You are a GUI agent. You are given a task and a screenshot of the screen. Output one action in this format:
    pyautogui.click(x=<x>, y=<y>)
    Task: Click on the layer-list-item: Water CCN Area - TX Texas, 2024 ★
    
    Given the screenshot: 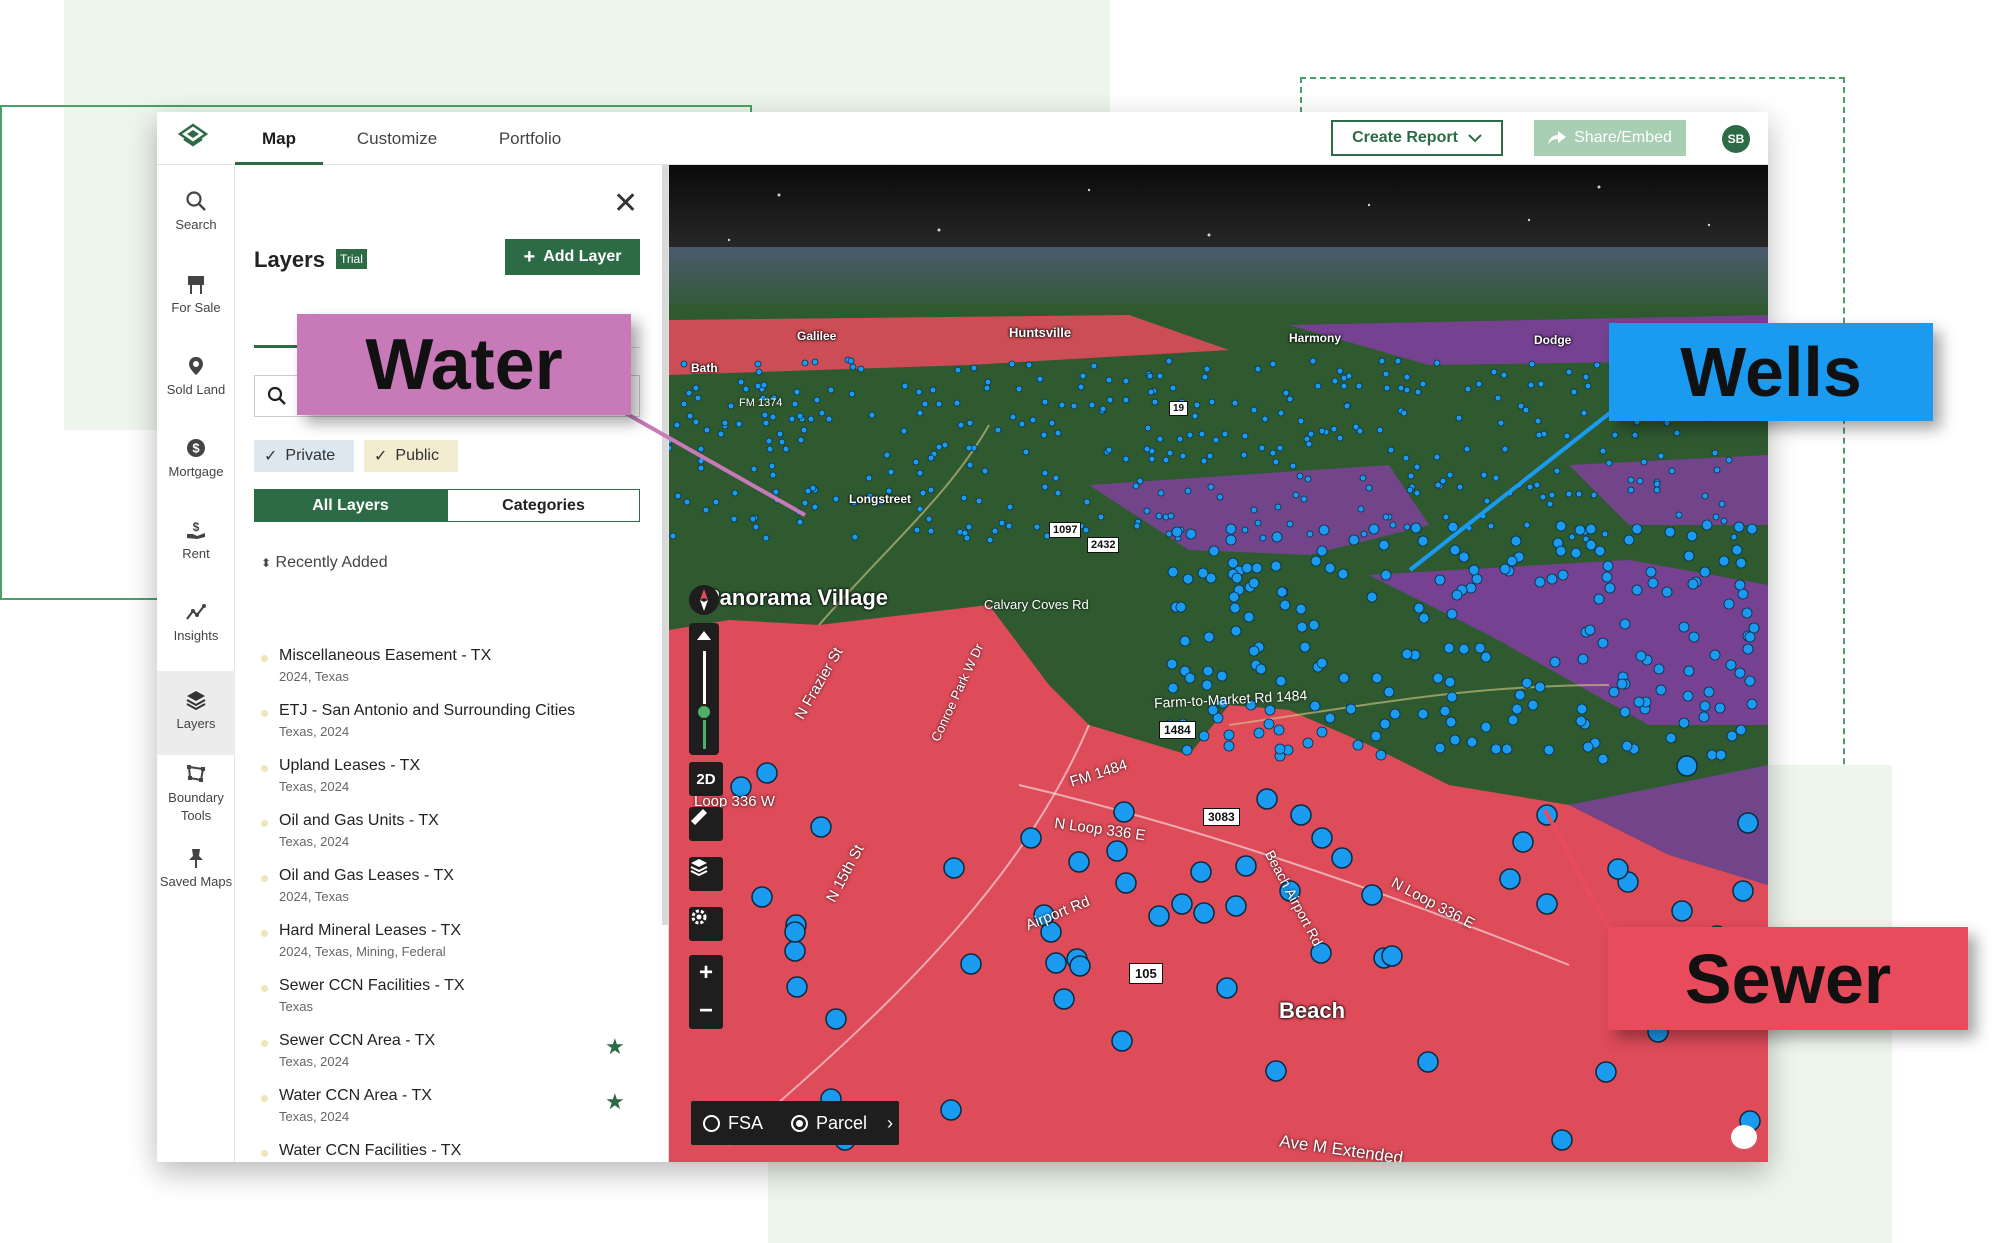 What is the action you would take?
    pyautogui.click(x=451, y=1112)
    